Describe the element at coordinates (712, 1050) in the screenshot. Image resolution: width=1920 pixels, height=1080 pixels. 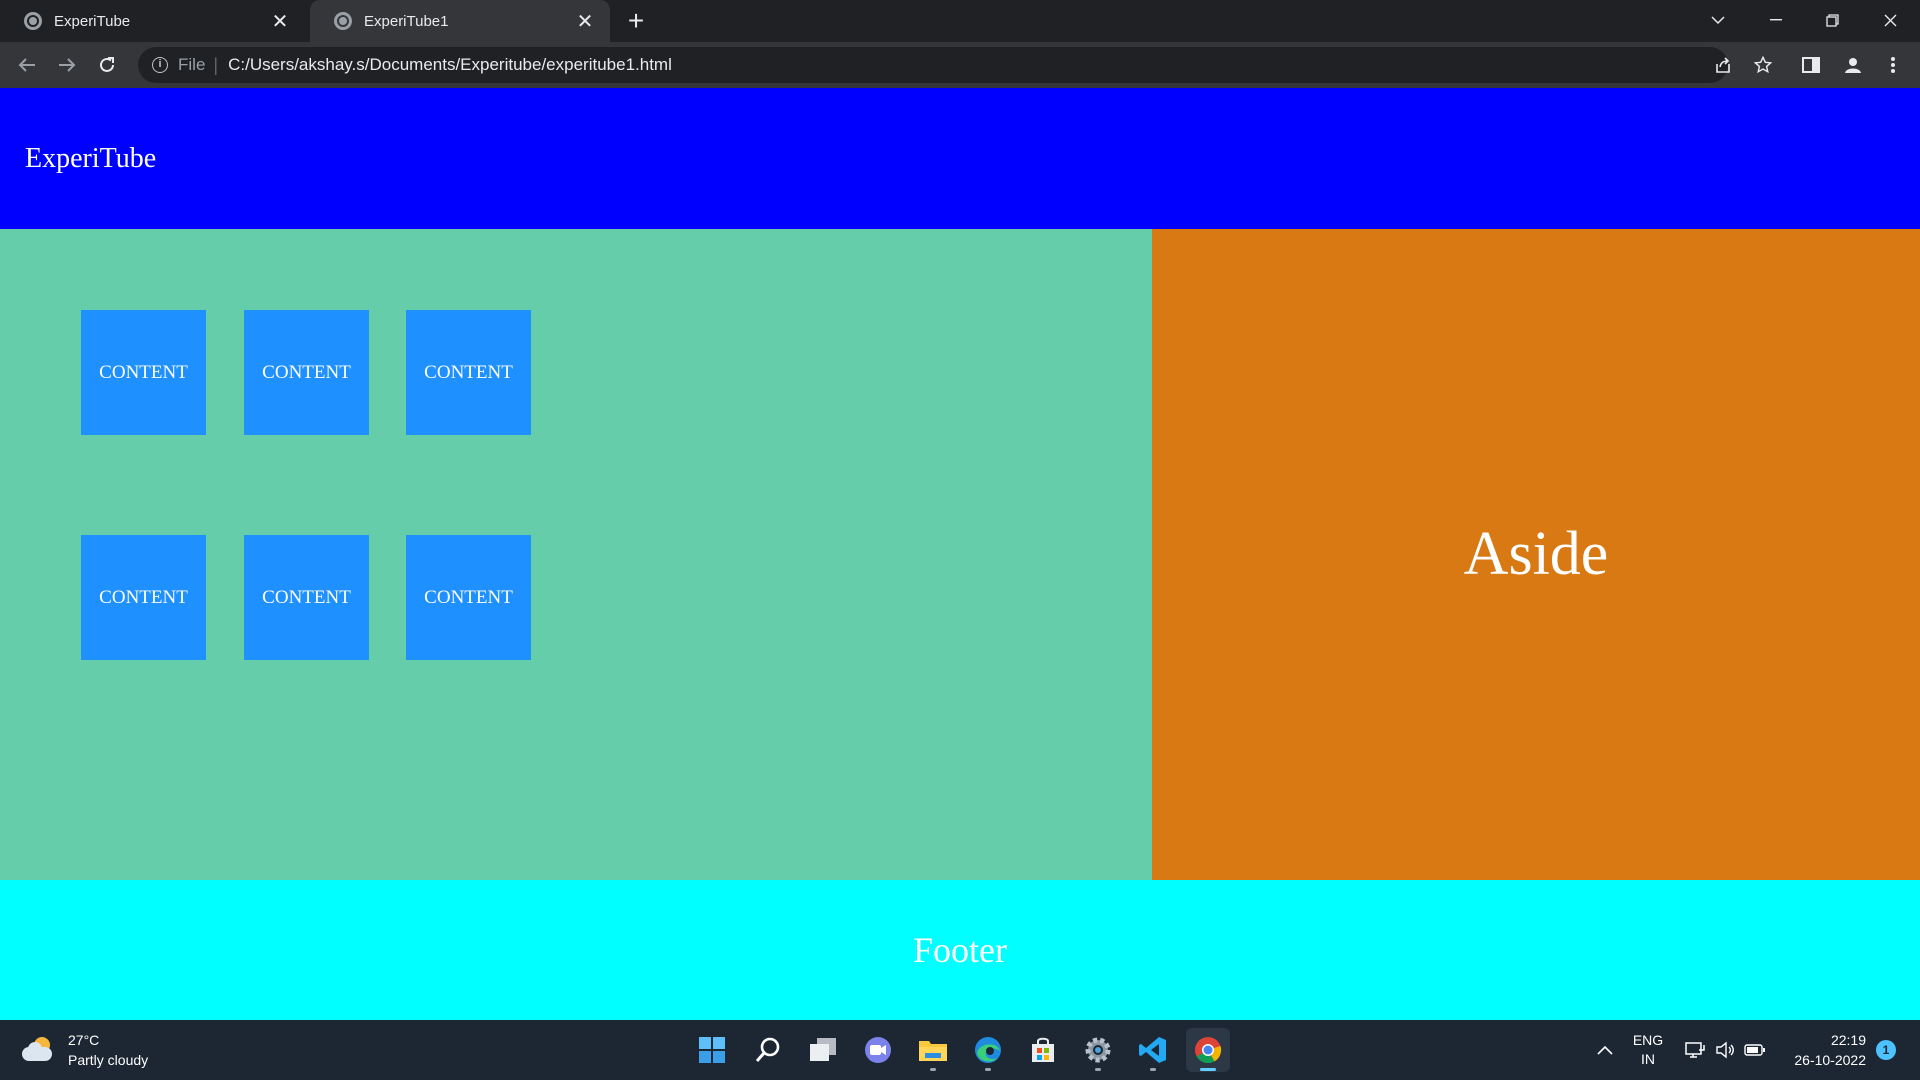
I see `start-icon` at that location.